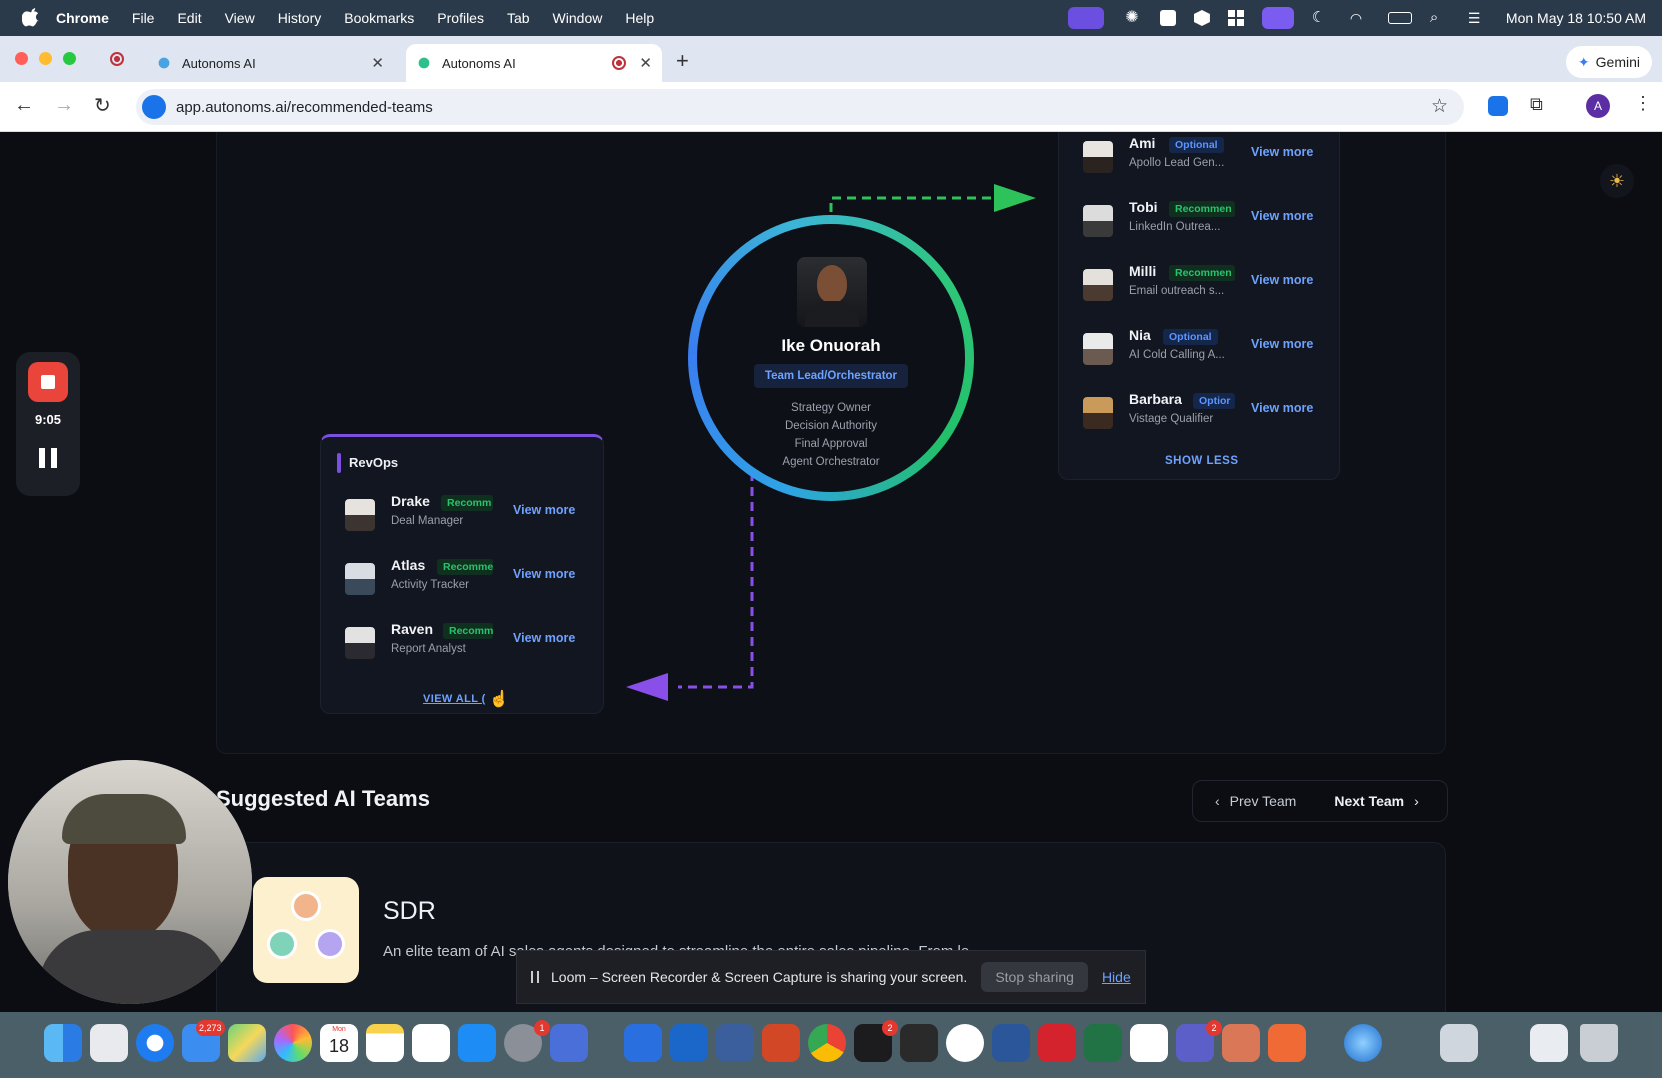  Describe the element at coordinates (130, 882) in the screenshot. I see `loom-webcam-bubble` at that location.